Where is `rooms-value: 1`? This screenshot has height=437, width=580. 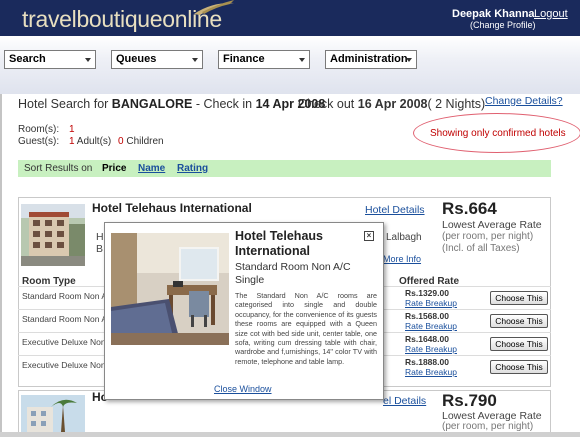
rooms-value: 1 is located at coordinates (72, 129).